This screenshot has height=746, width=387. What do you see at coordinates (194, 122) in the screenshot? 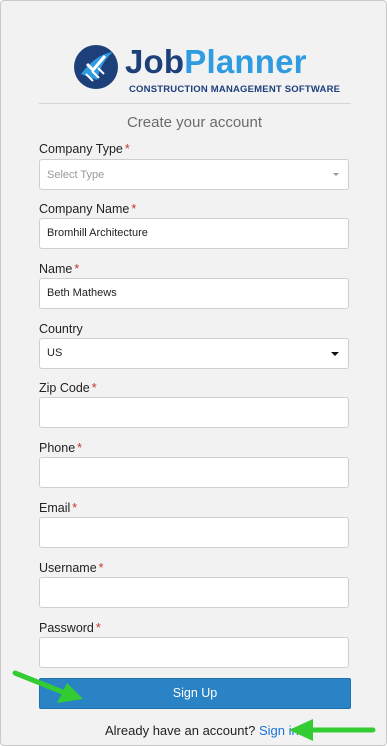
I see `page-title: Create your account` at bounding box center [194, 122].